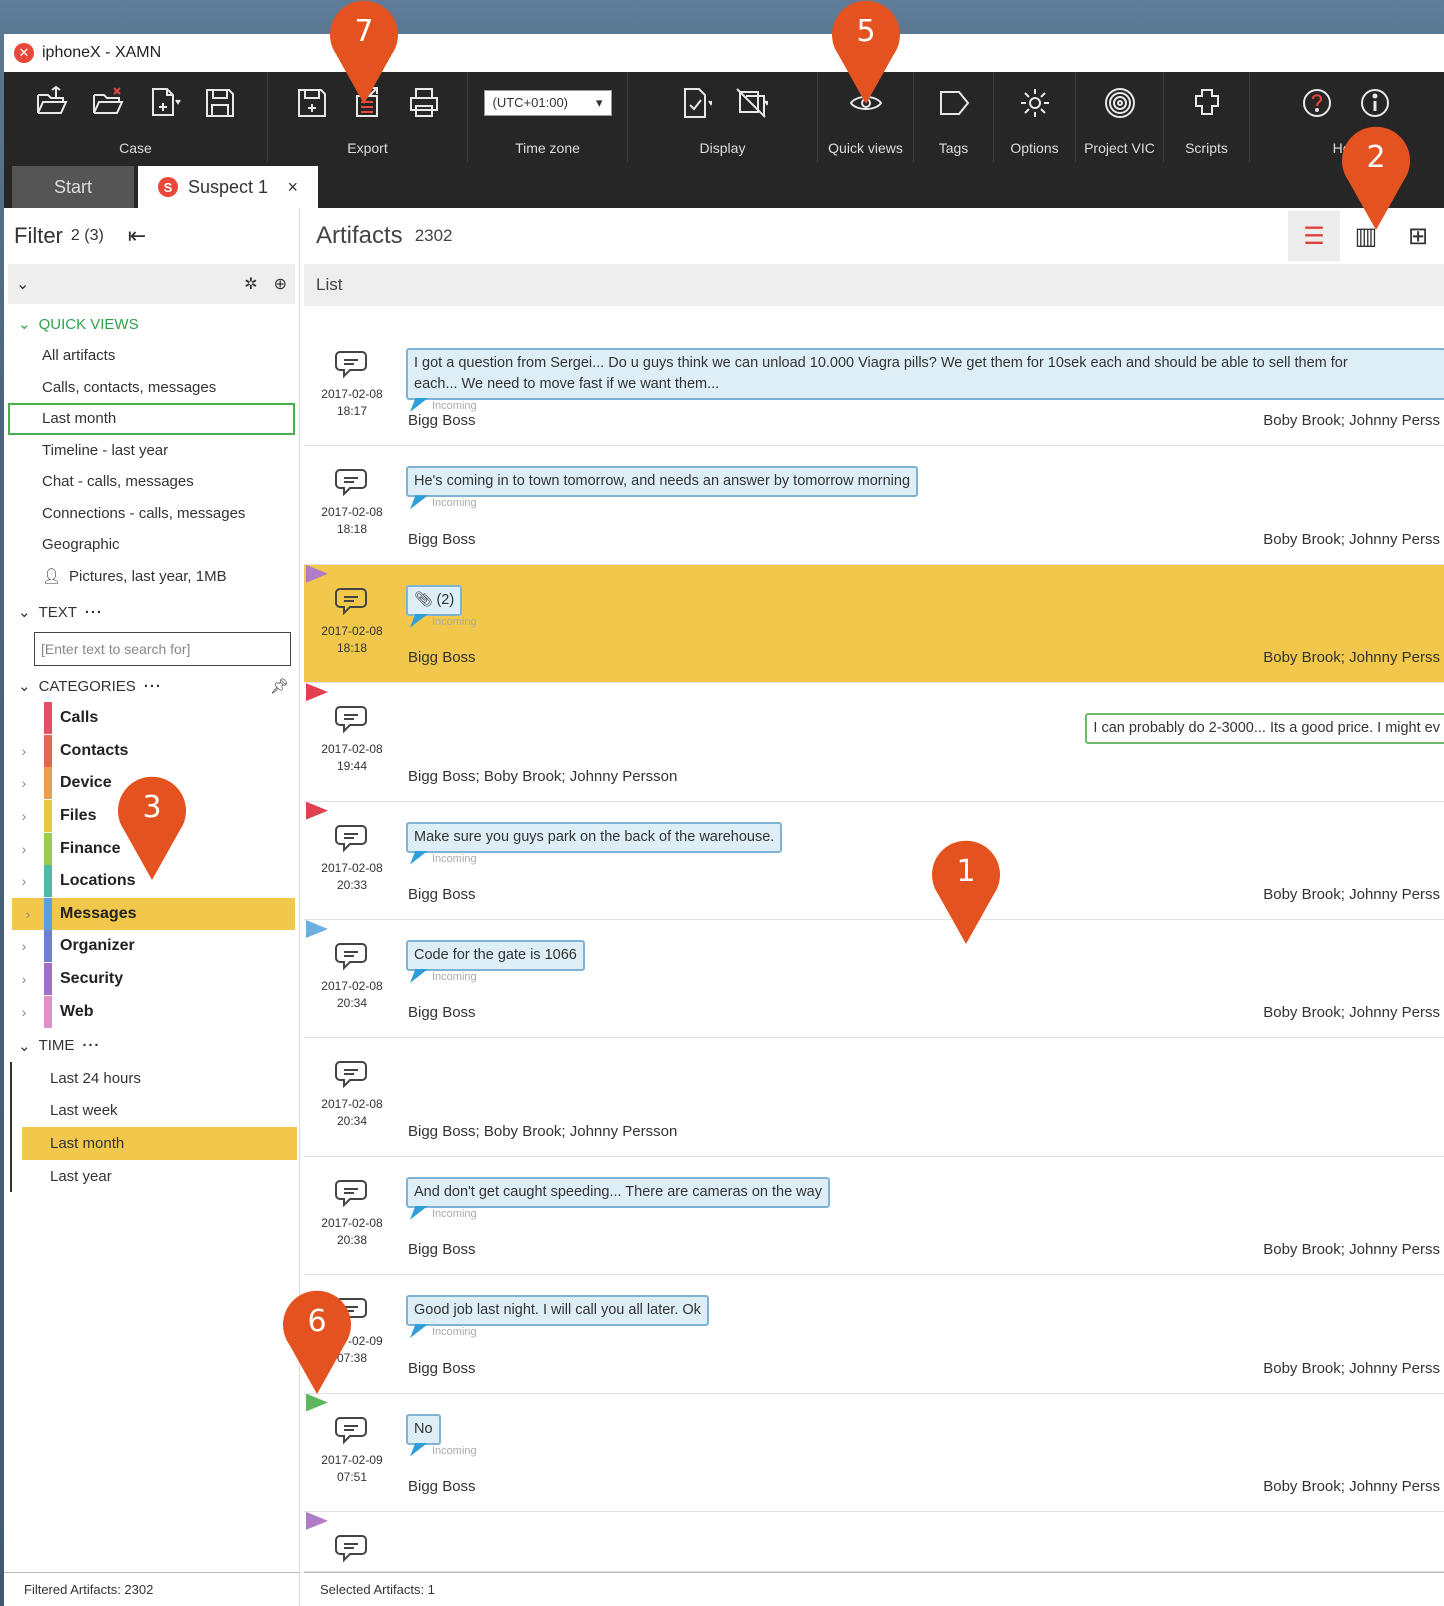 This screenshot has width=1444, height=1606. Describe the element at coordinates (162, 649) in the screenshot. I see `text-search-input: [Enter text to search for]` at that location.